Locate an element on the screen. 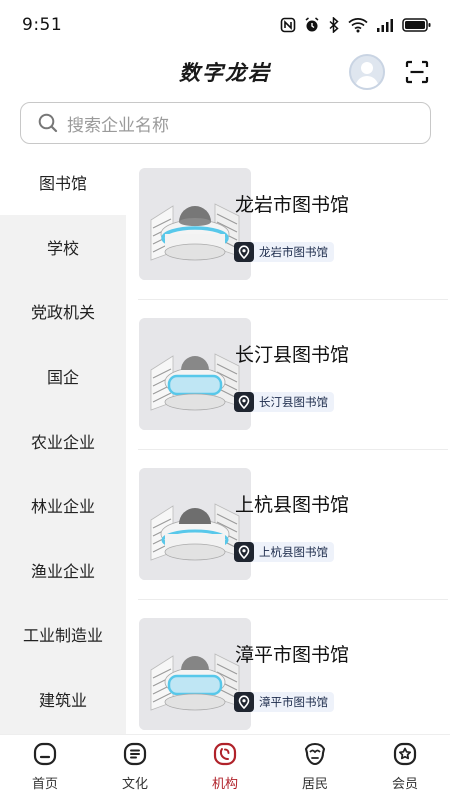 The height and width of the screenshot is (800, 450). nav-label: 首页 is located at coordinates (44, 784).